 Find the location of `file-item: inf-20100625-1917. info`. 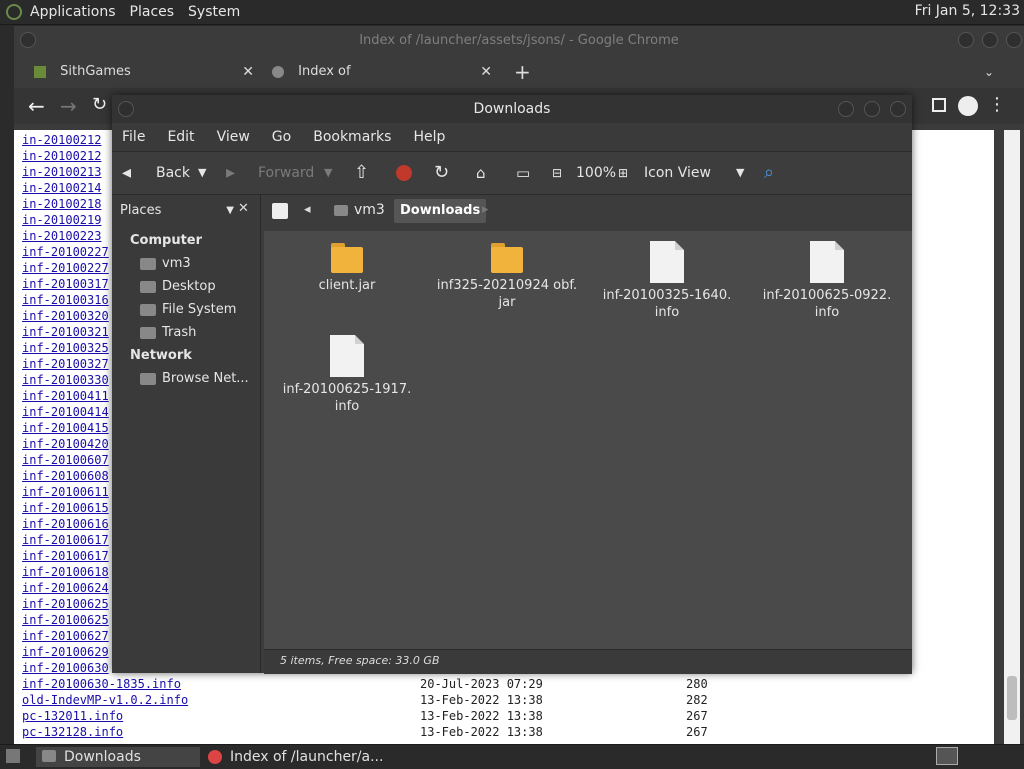

file-item: inf-20100625-1917. info is located at coordinates (347, 375).